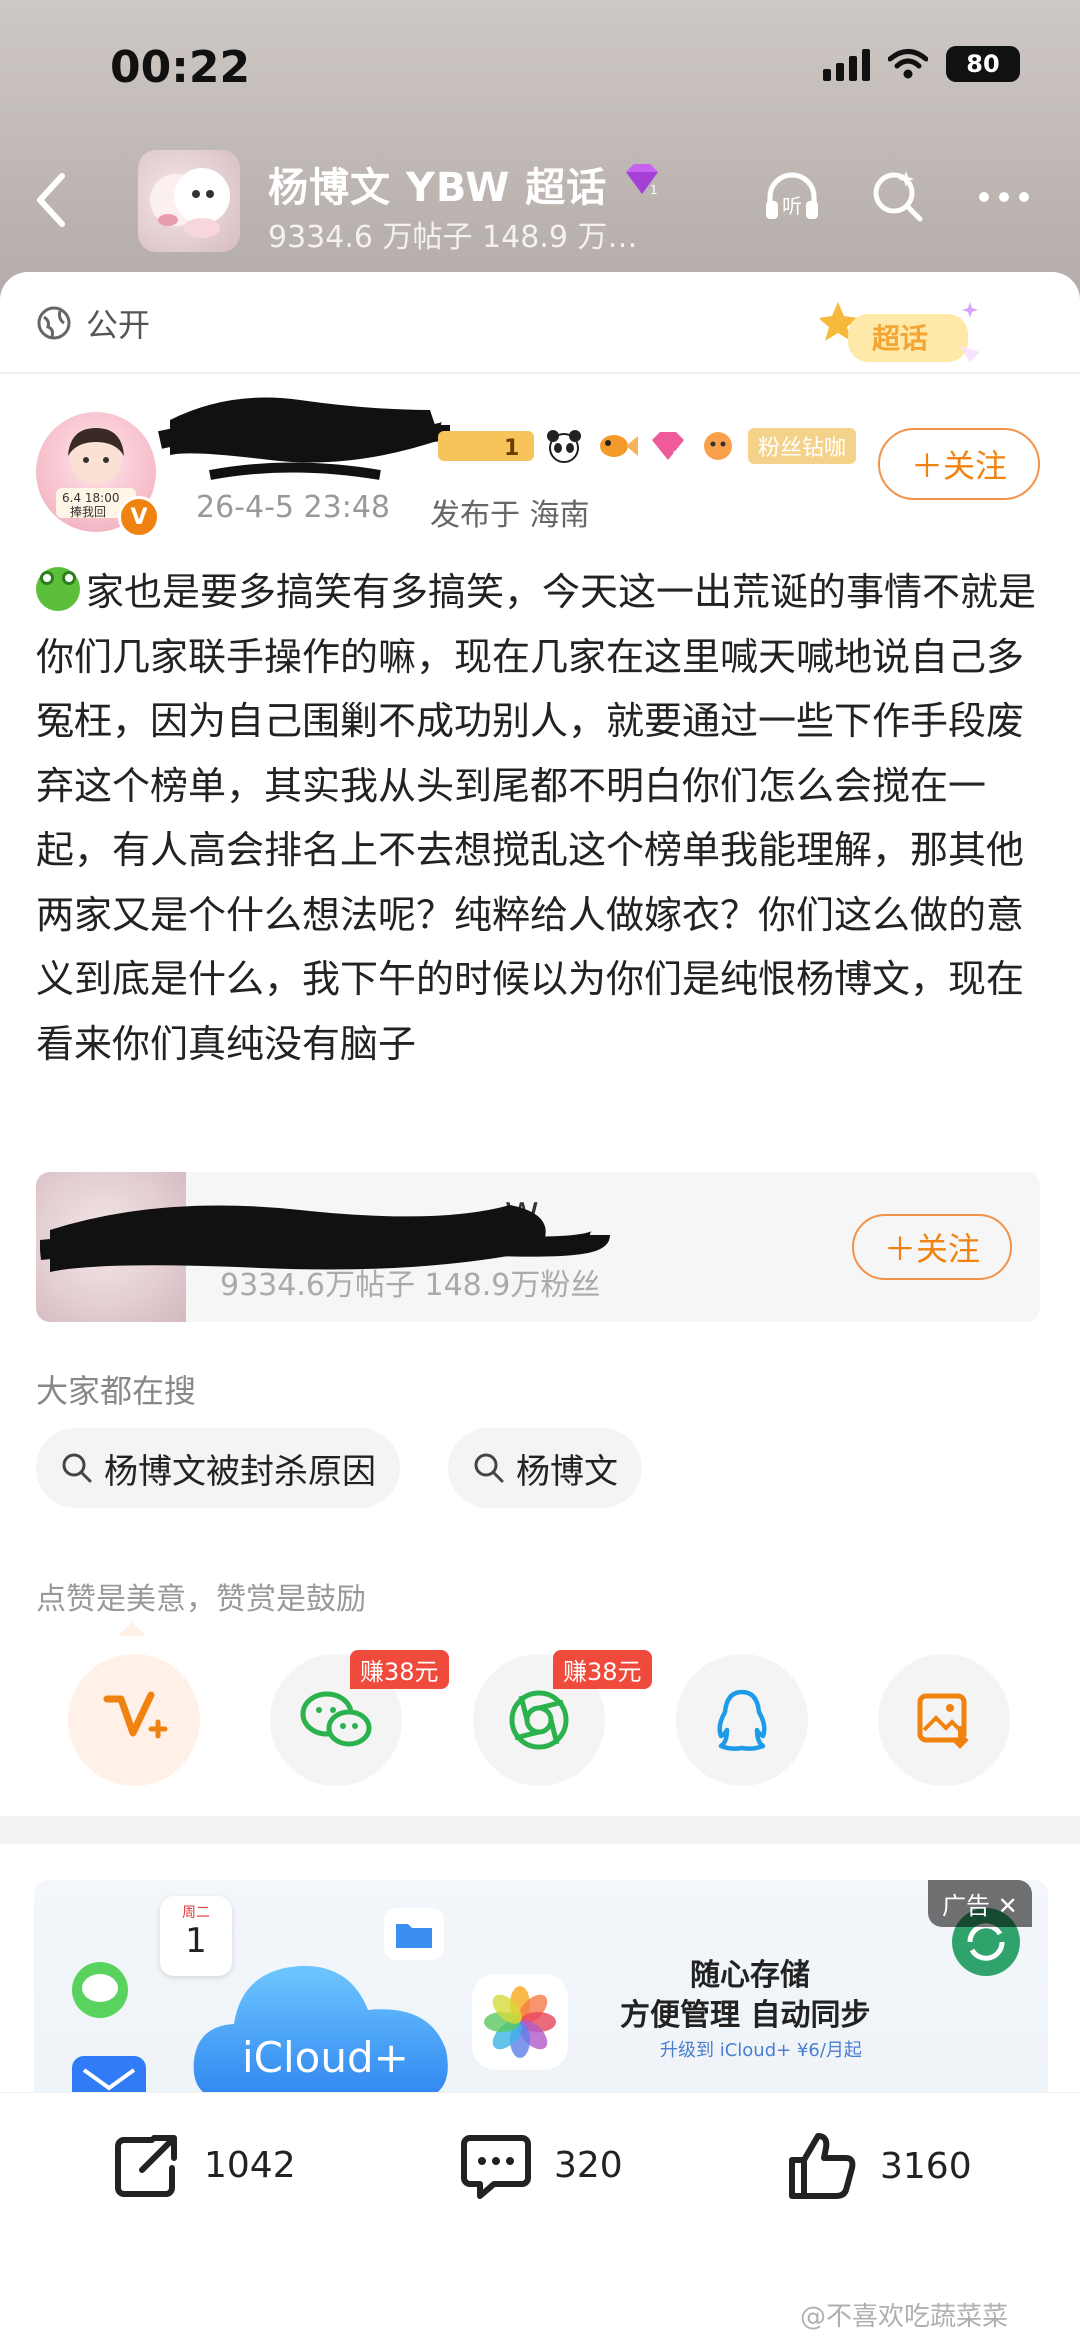  Describe the element at coordinates (926, 2166) in the screenshot. I see `like-count: 3160` at that location.